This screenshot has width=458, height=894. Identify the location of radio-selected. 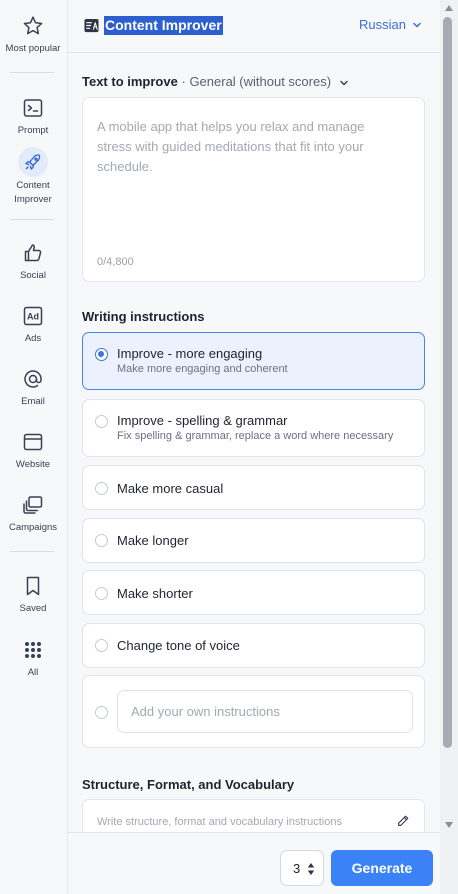
(101, 354).